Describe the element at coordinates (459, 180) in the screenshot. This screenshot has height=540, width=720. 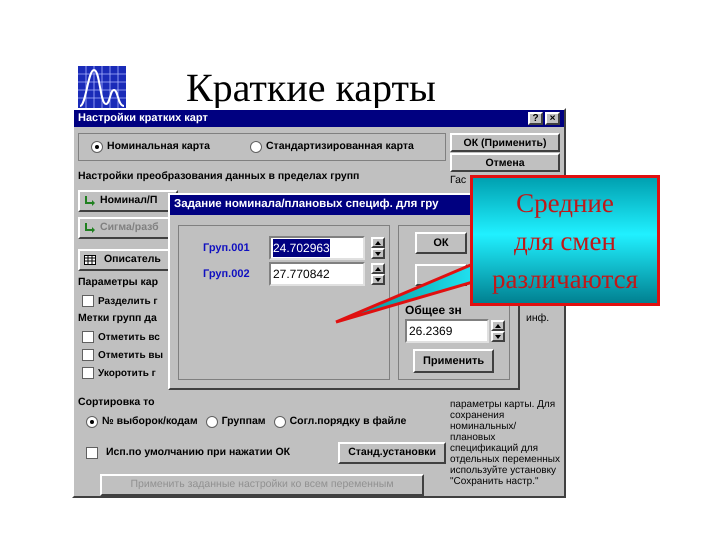
I see `side-text: Гас` at that location.